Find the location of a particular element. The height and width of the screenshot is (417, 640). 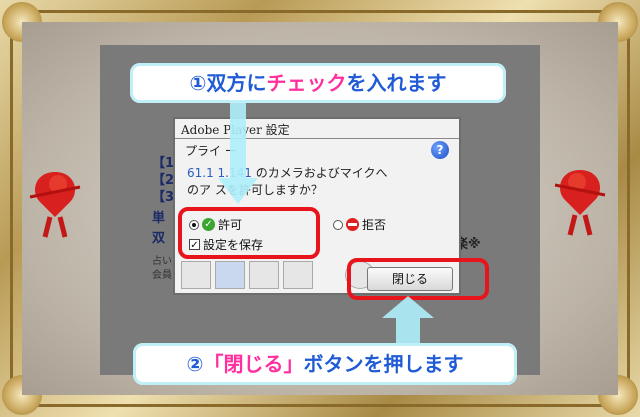

deny-radio is located at coordinates (338, 224).